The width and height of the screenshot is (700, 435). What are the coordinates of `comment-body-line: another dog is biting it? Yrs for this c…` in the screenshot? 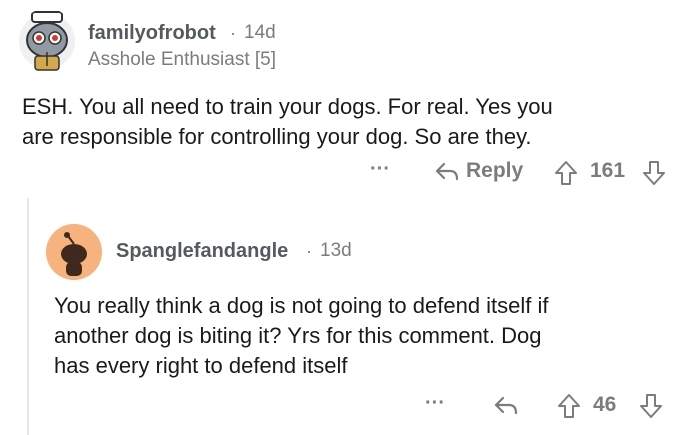 It's located at (298, 335).